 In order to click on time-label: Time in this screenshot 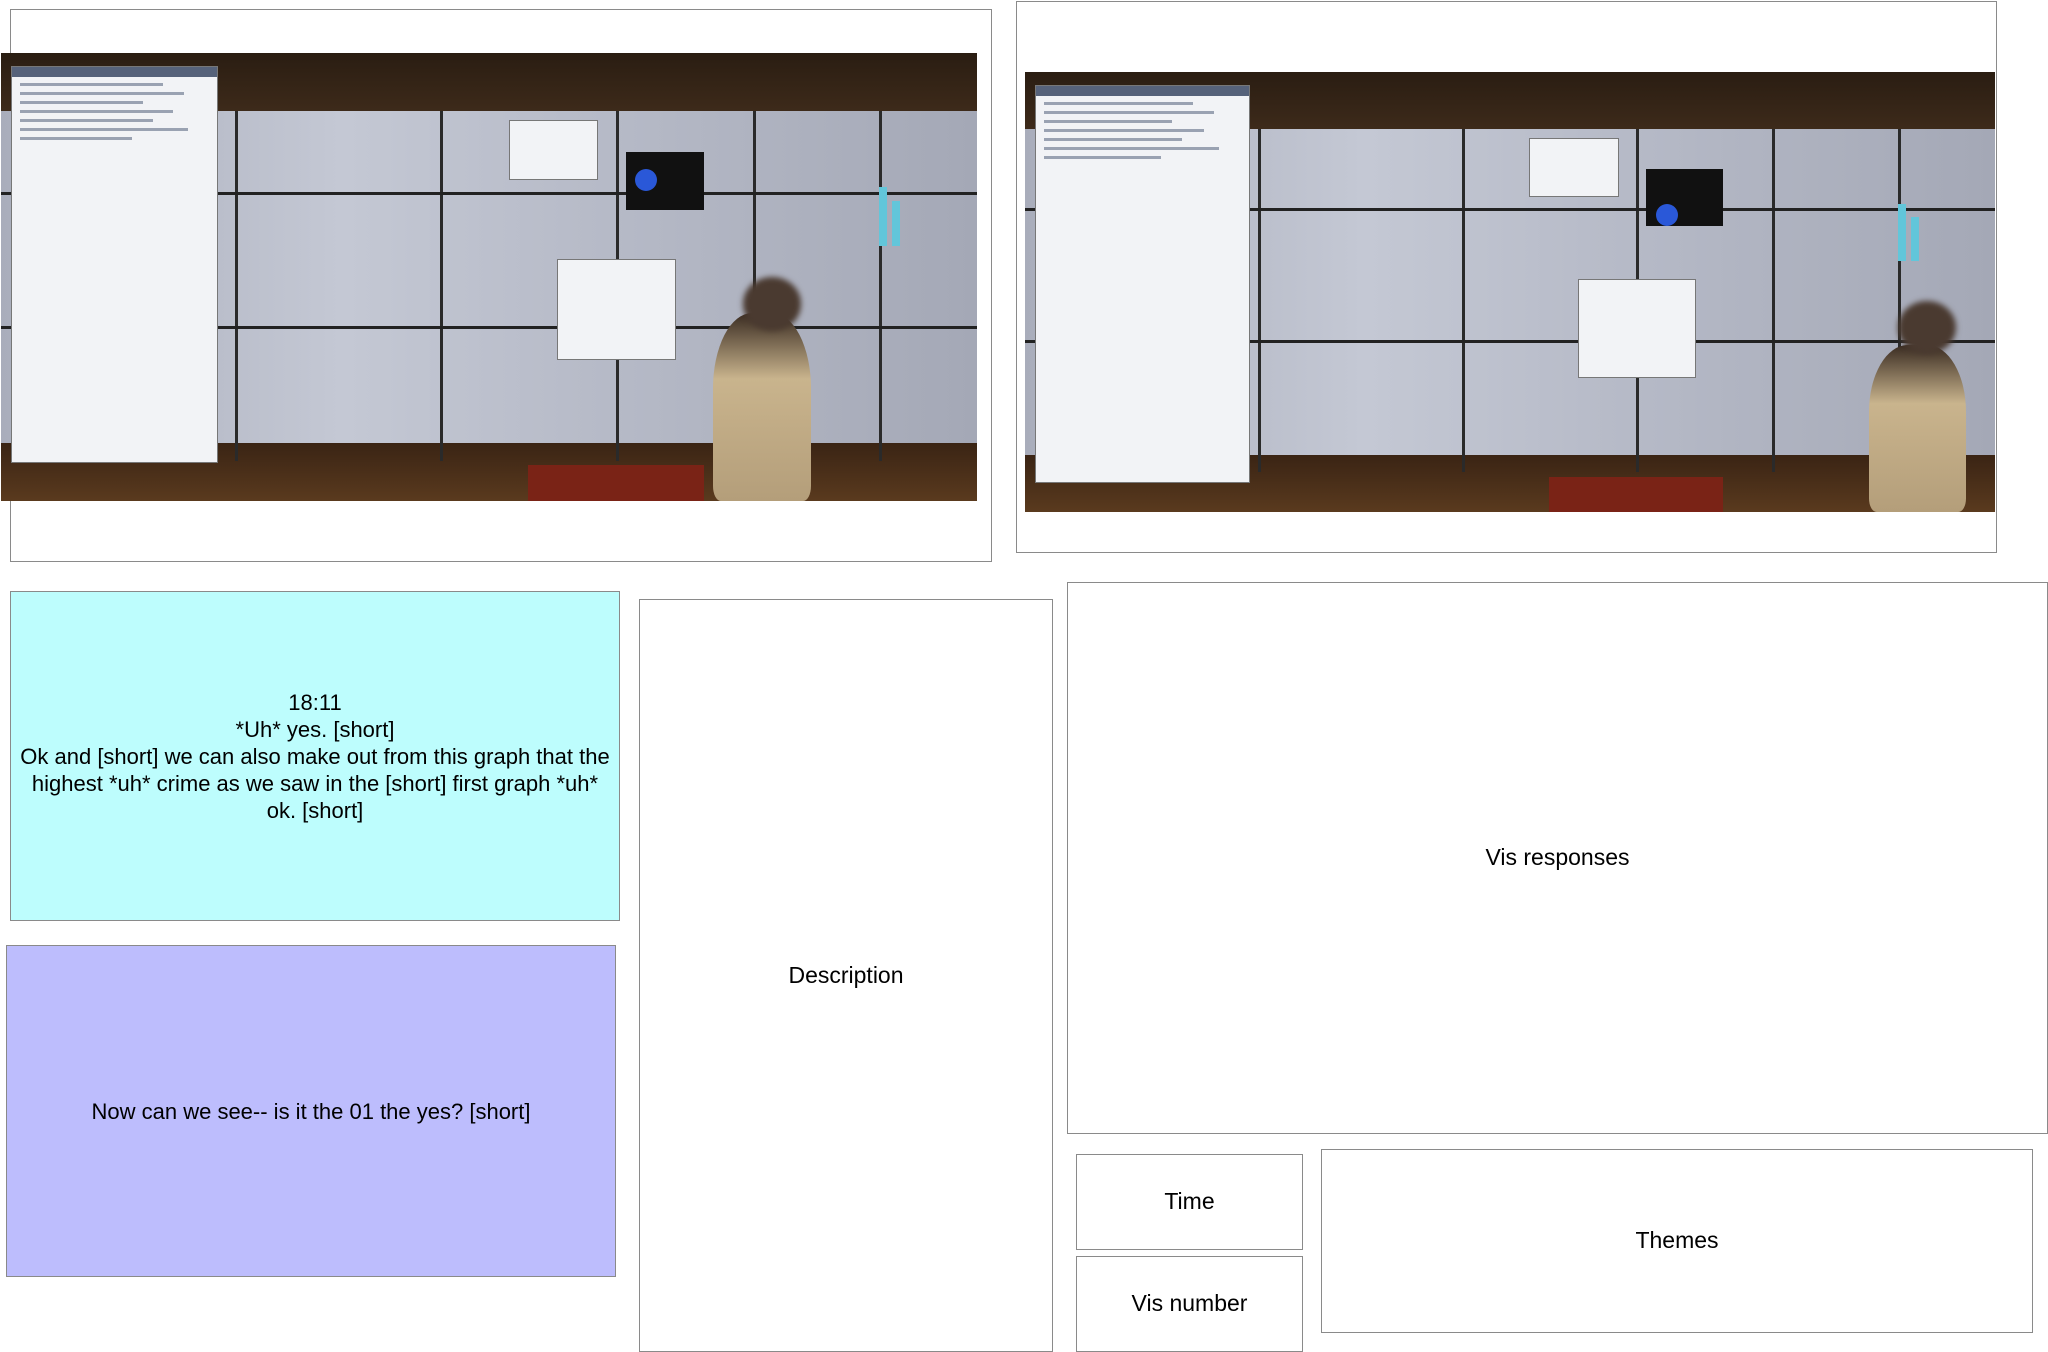, I will do `click(1189, 1201)`.